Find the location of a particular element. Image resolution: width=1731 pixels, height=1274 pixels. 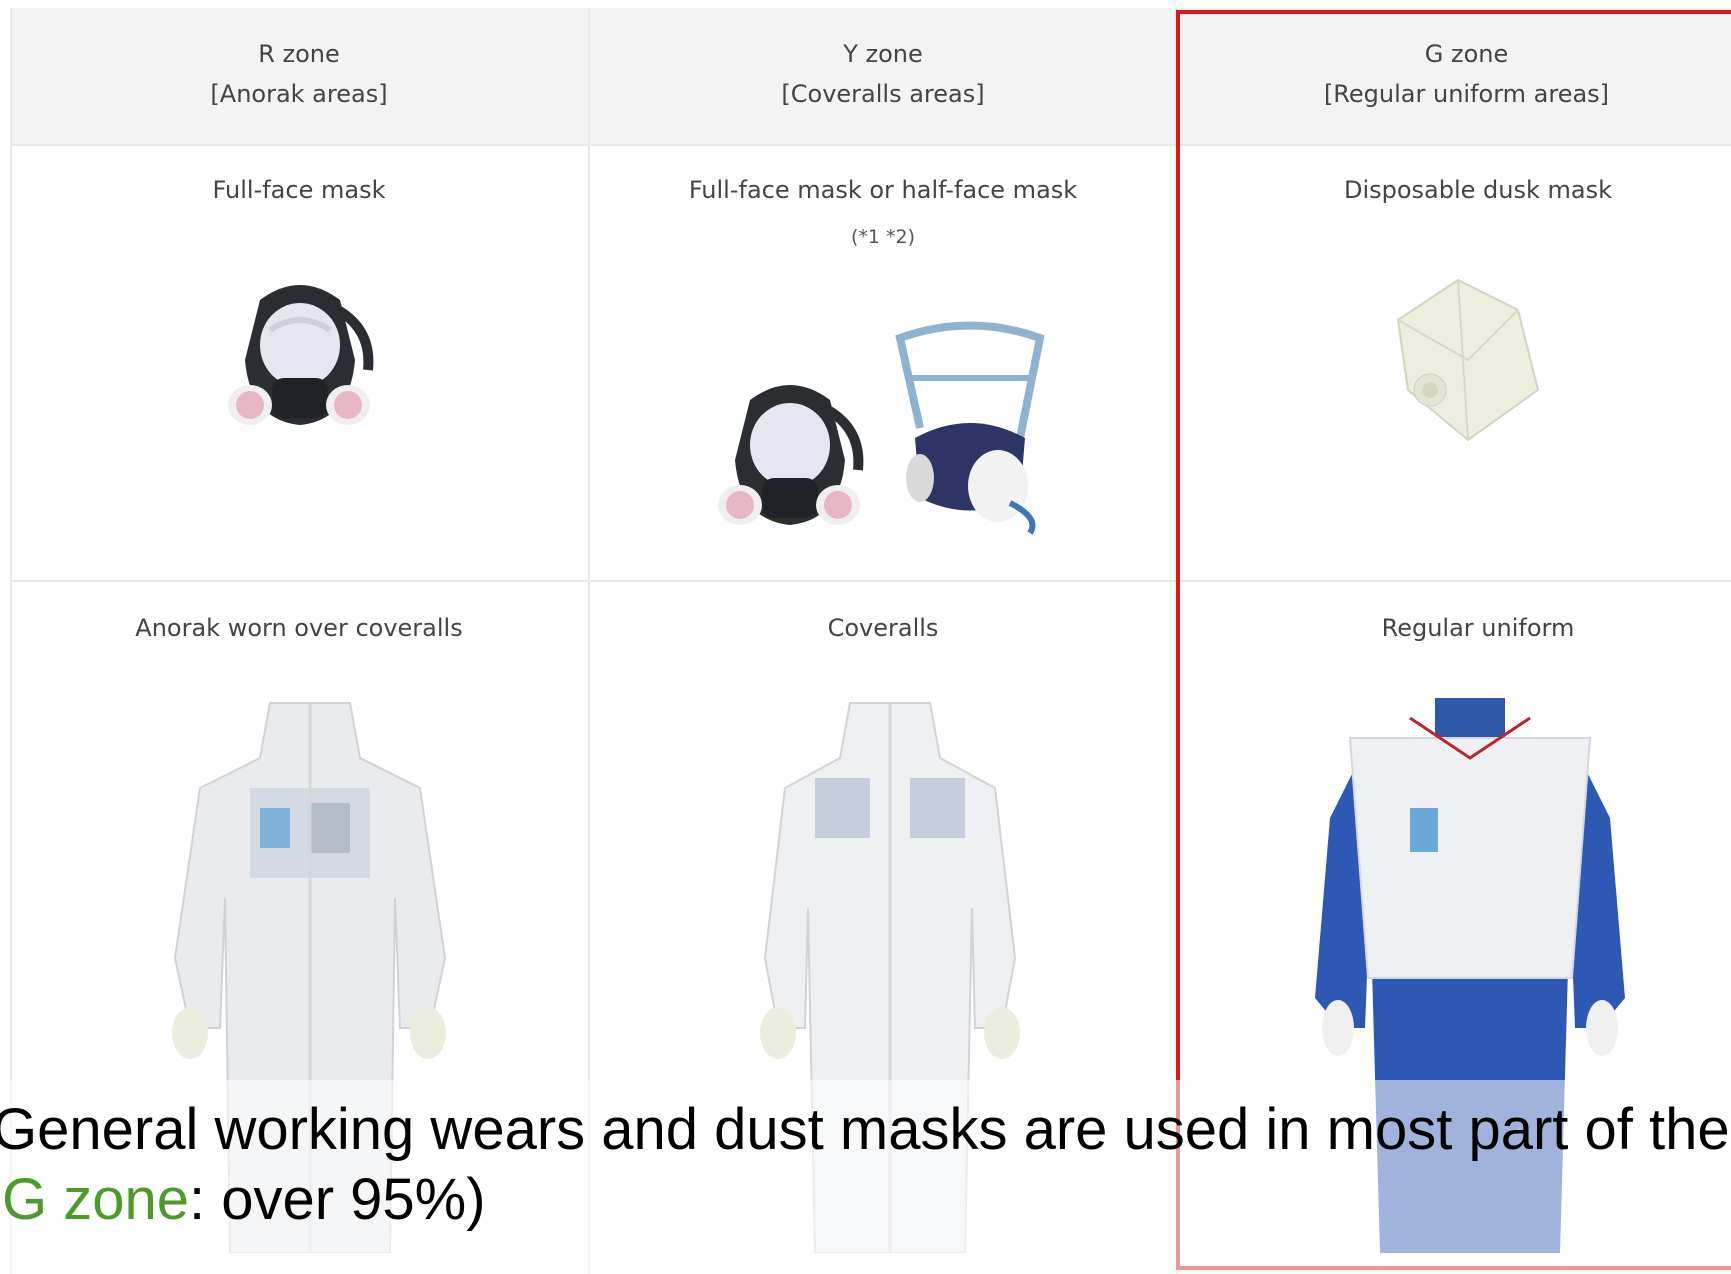

y-zone-area: [Coveralls areas] is located at coordinates (883, 94).